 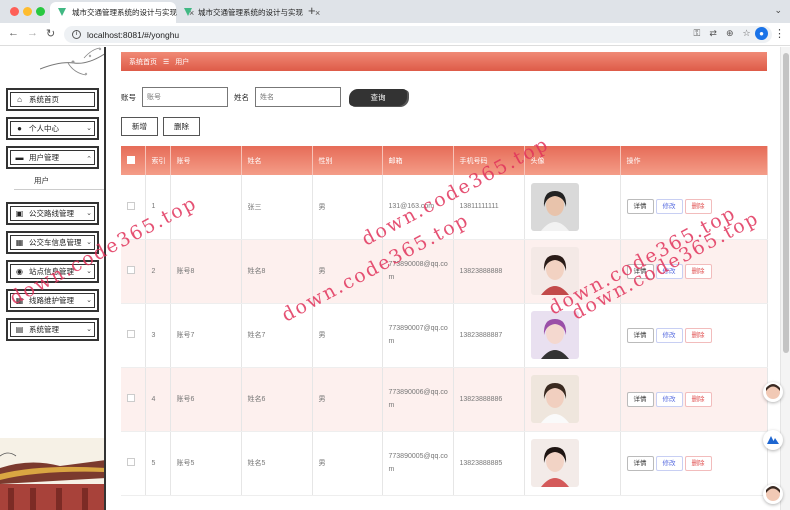 I want to click on account-search-input, so click(x=185, y=97).